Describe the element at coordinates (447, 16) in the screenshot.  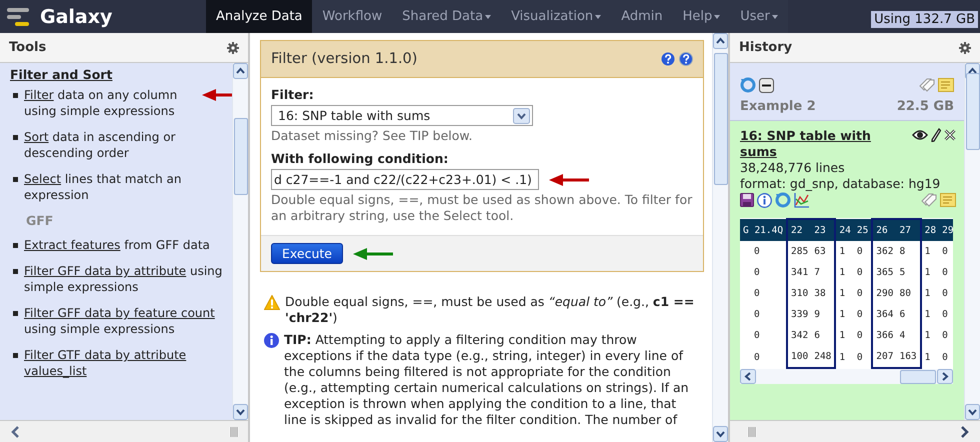
I see `nav-tab: Shared Data` at that location.